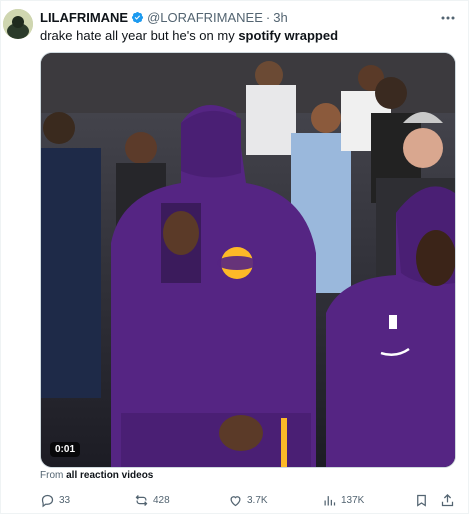  I want to click on post-time: 3h, so click(280, 17).